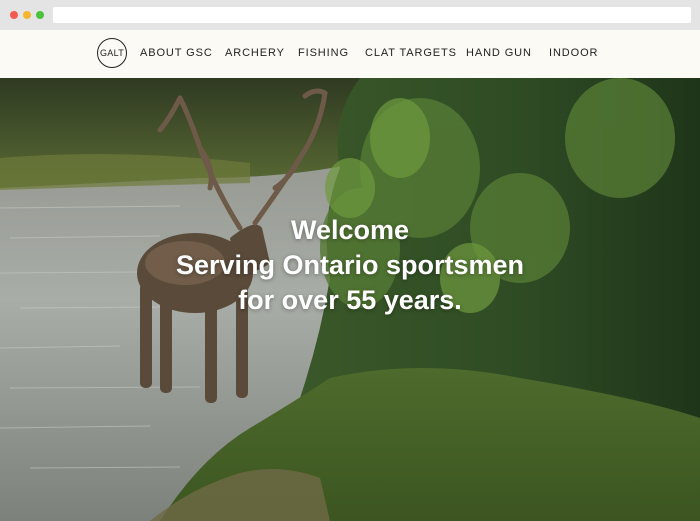 The height and width of the screenshot is (521, 700). What do you see at coordinates (350, 230) in the screenshot?
I see `hero-welcome: Welcome` at bounding box center [350, 230].